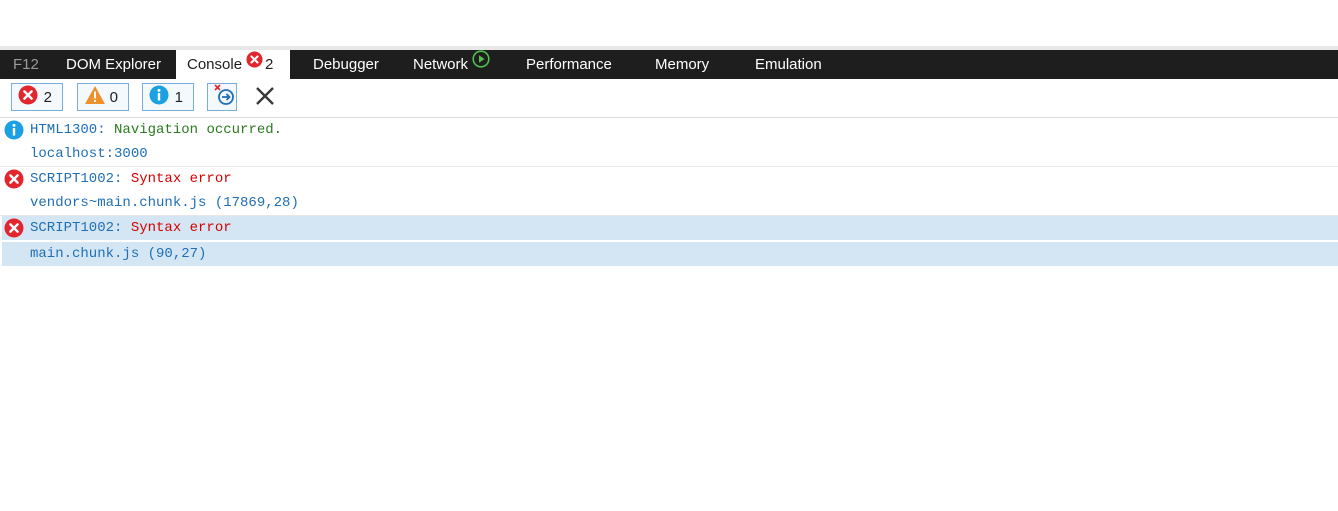 The image size is (1338, 511). Describe the element at coordinates (113, 64) in the screenshot. I see `tab-dom-explorer: DOM Explorer` at that location.